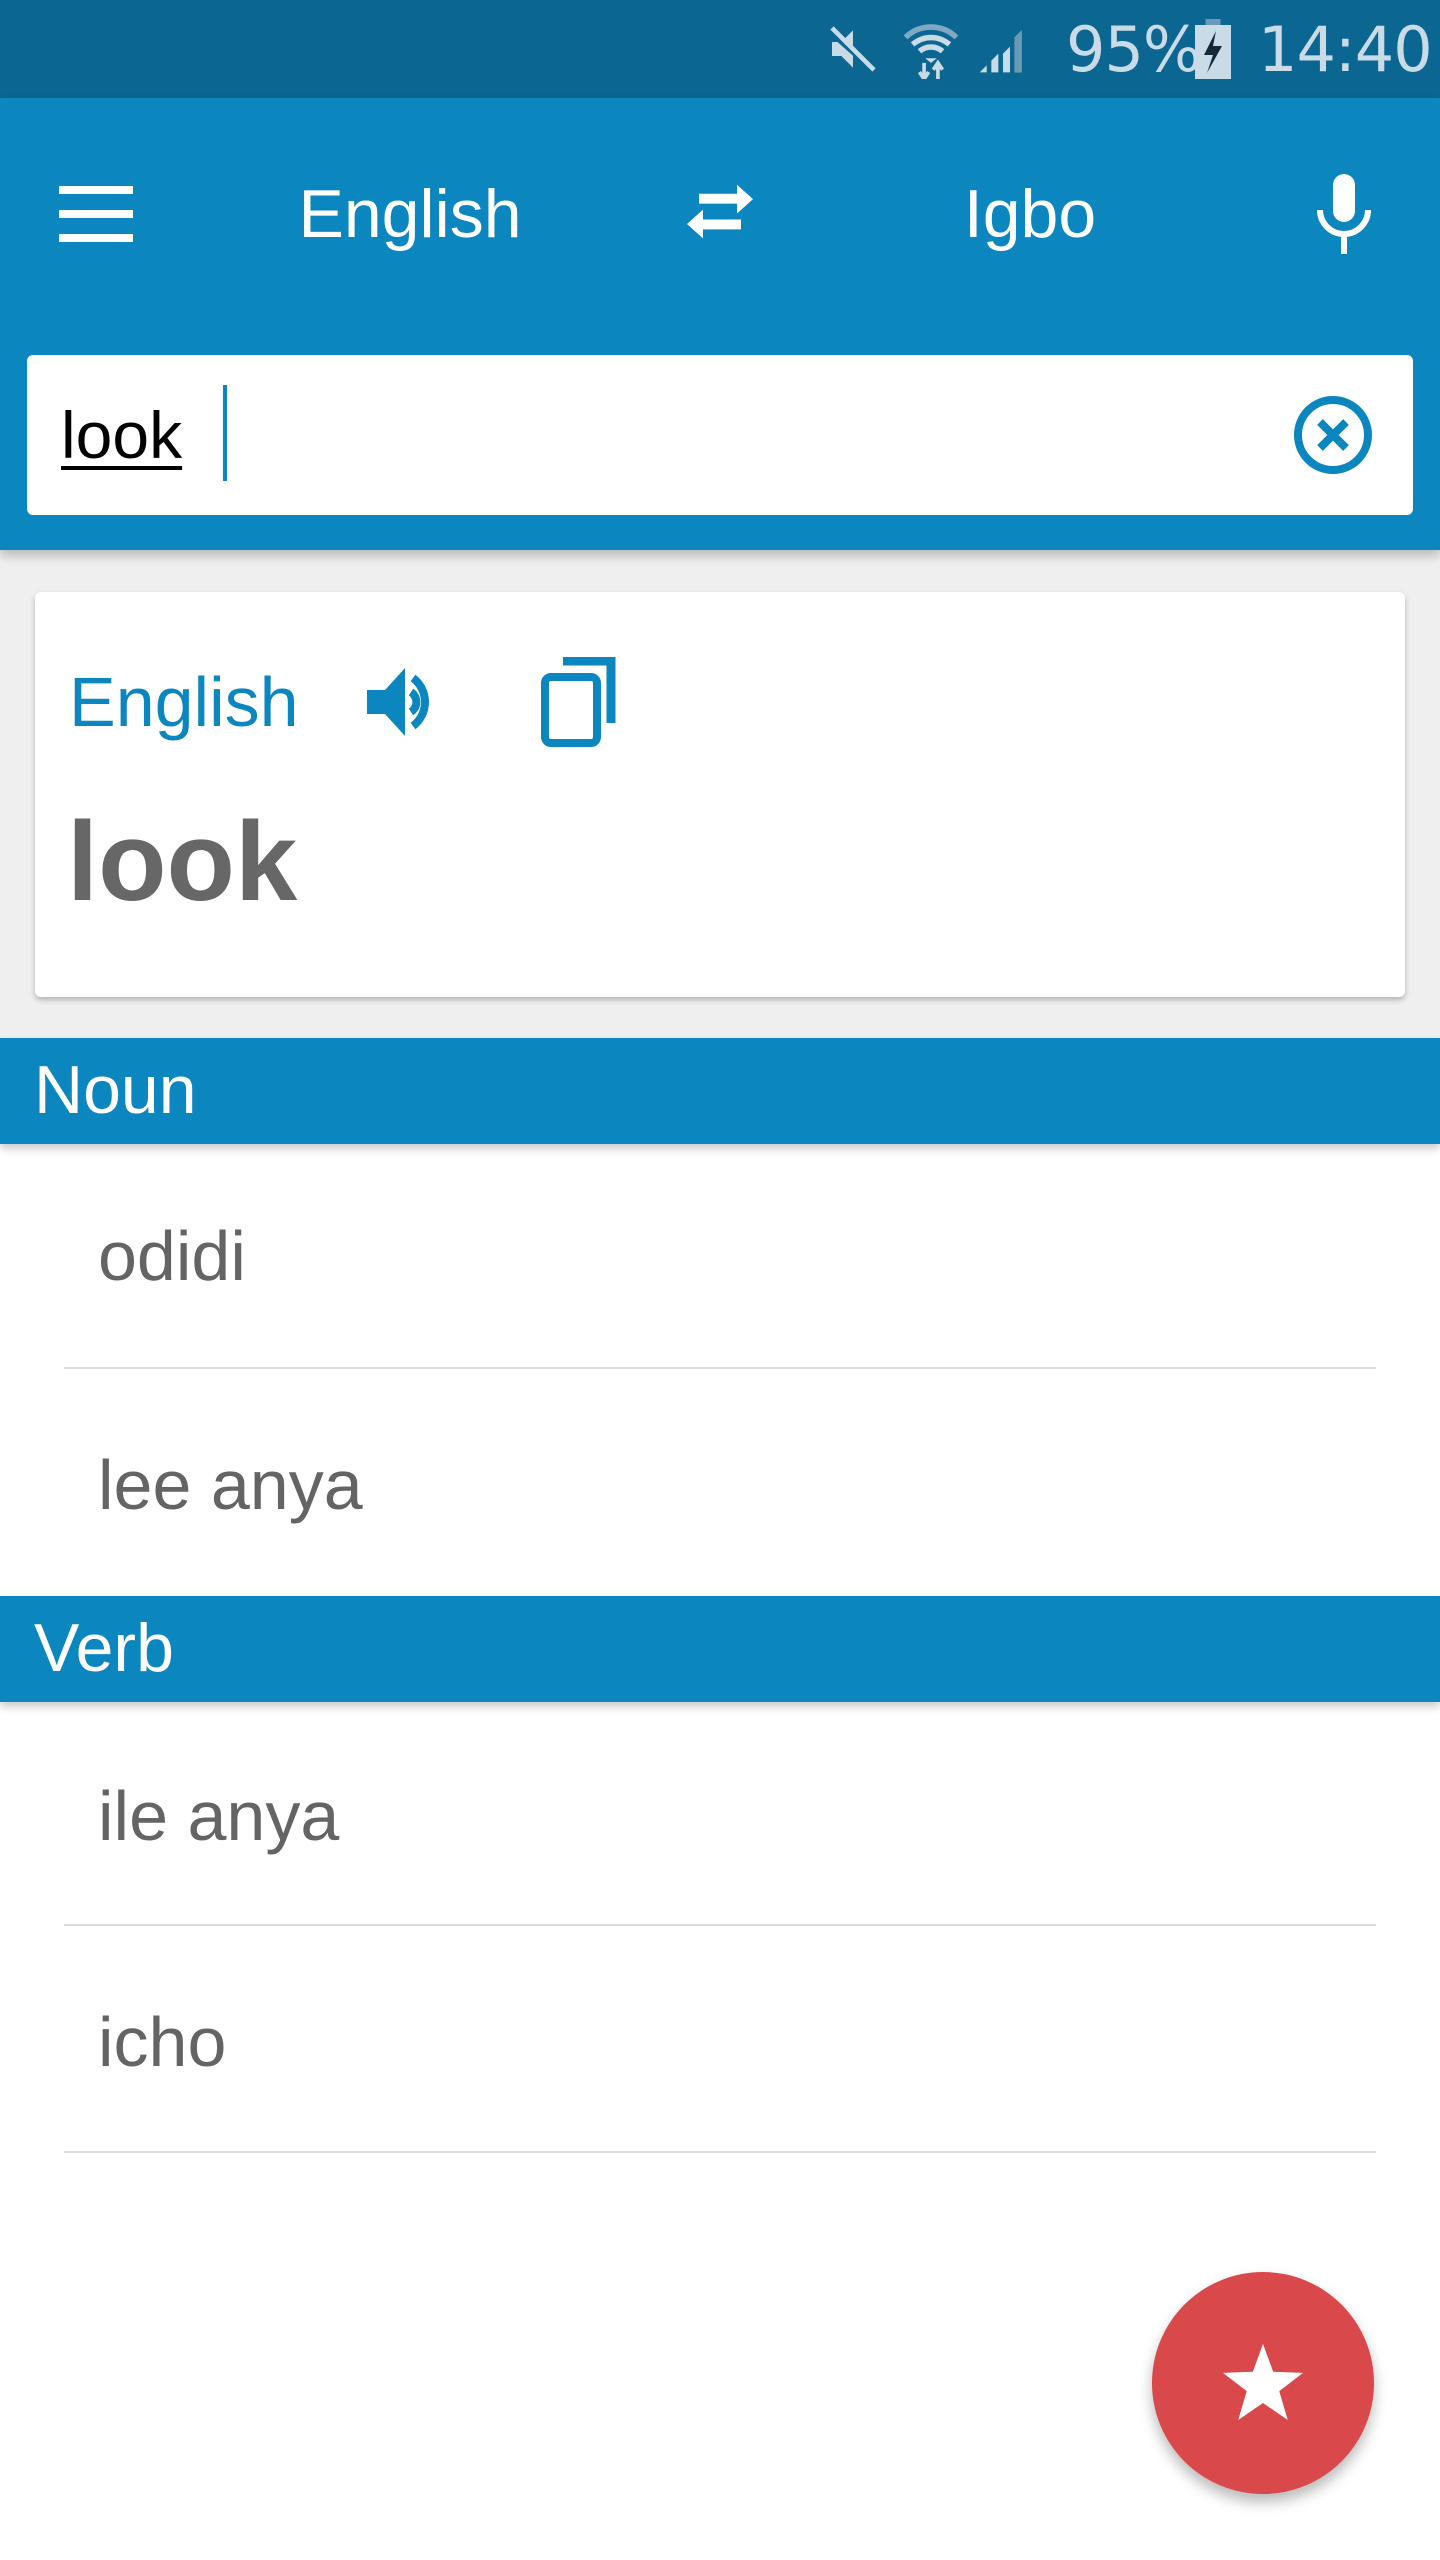 Image resolution: width=1440 pixels, height=2560 pixels. I want to click on swap-languages-button, so click(720, 214).